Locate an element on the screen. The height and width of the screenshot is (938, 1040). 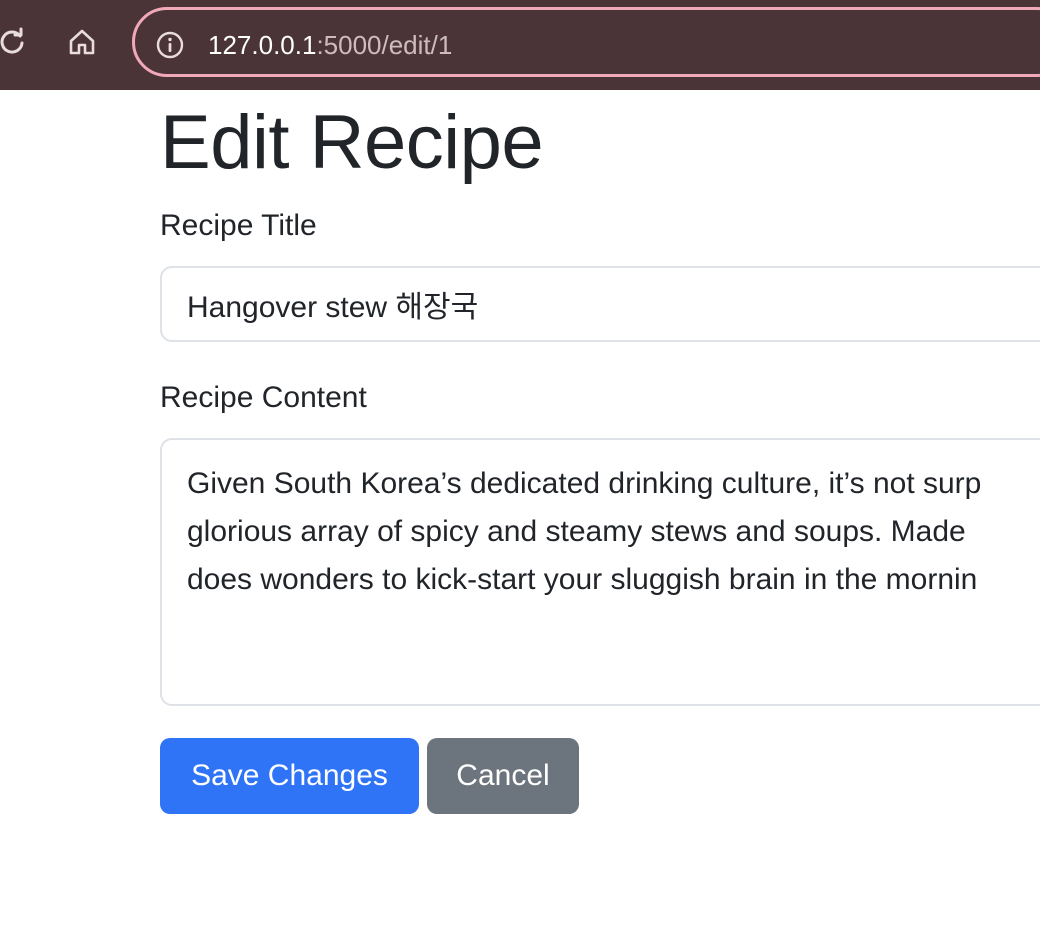
cancel-button: Cancel is located at coordinates (503, 776).